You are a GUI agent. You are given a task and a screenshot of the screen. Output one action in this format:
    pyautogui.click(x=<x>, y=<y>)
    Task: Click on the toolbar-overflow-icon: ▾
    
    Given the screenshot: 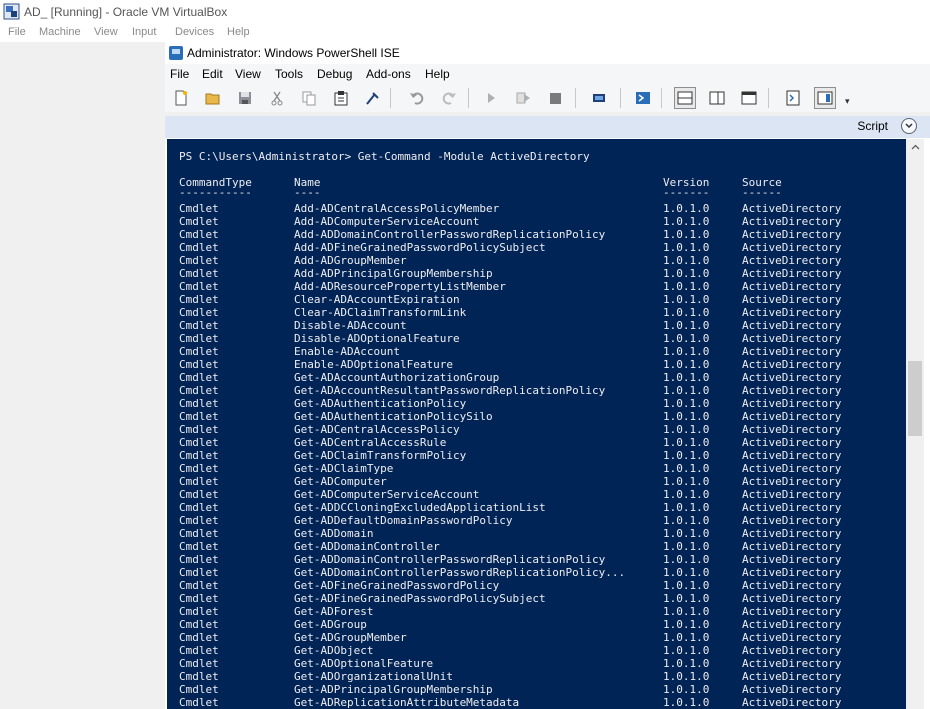 What is the action you would take?
    pyautogui.click(x=847, y=101)
    